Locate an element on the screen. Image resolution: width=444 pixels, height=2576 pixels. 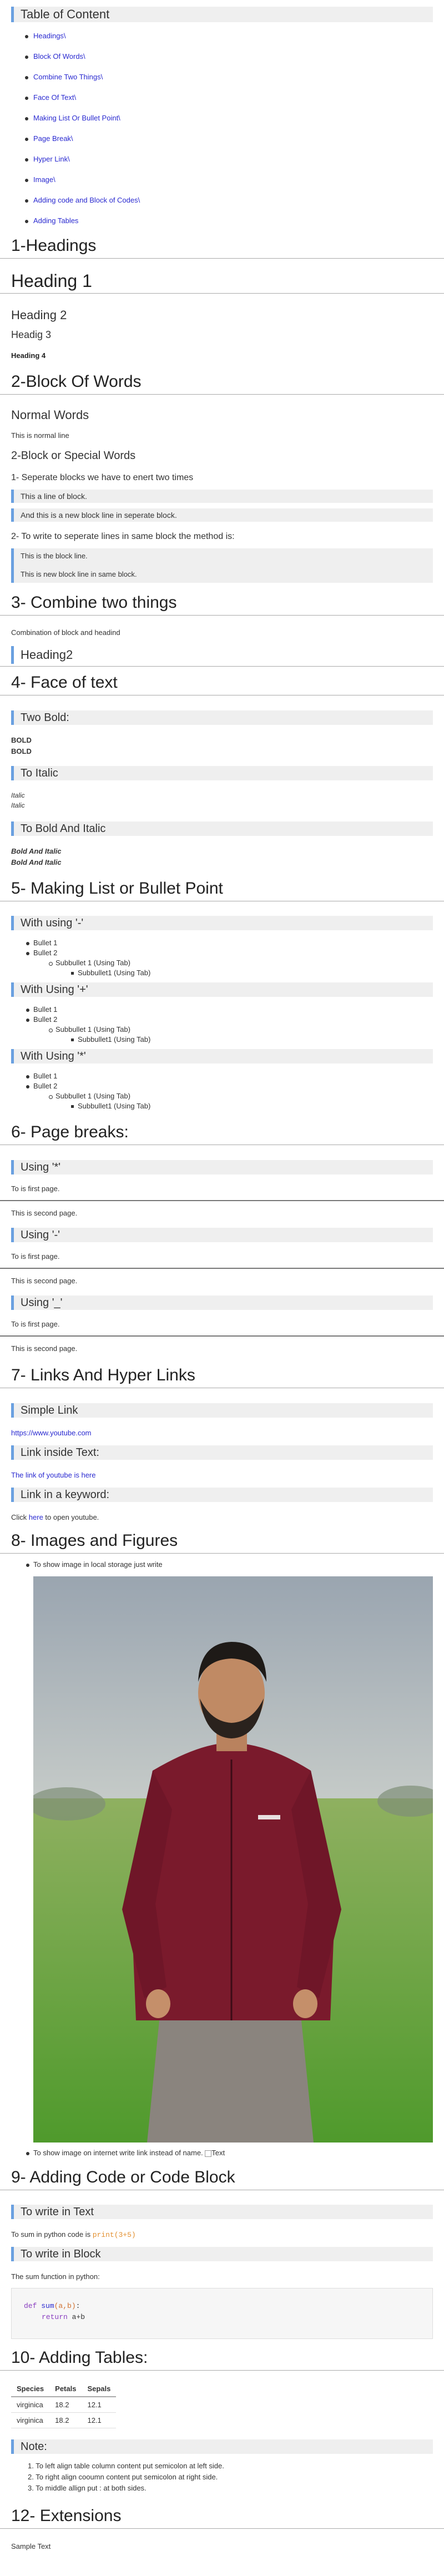
toc-link-code: Adding code and Block of Codes\ is located at coordinates (86, 200).